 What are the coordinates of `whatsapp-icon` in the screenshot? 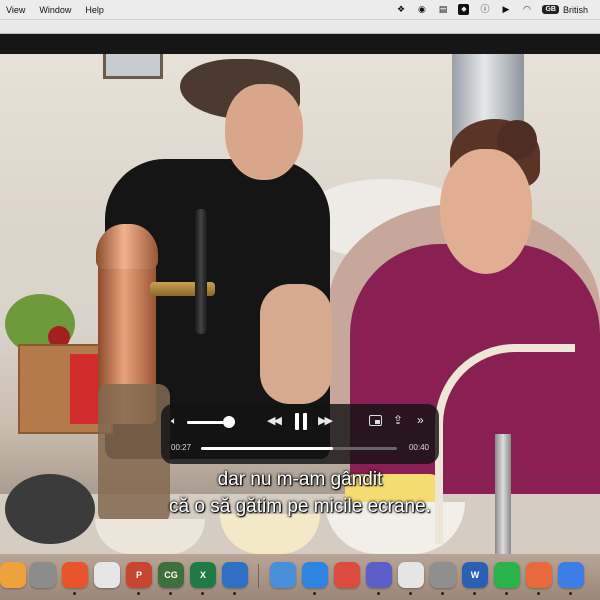 It's located at (507, 575).